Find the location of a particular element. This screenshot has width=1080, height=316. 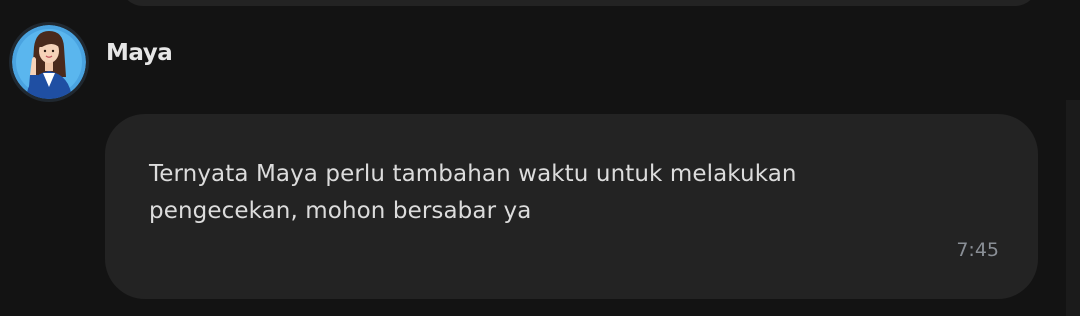

previous-message-bubble is located at coordinates (579, 3).